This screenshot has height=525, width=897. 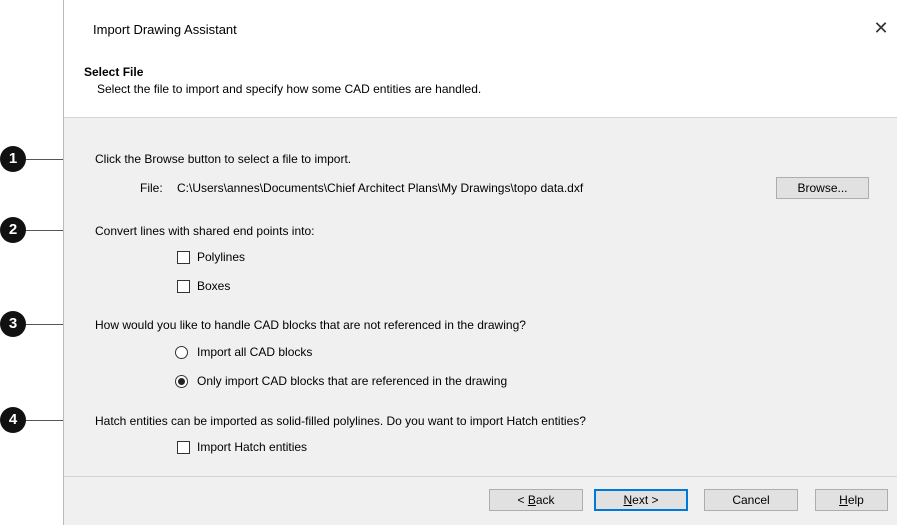 What do you see at coordinates (751, 500) in the screenshot?
I see `cancel-button: Cancel` at bounding box center [751, 500].